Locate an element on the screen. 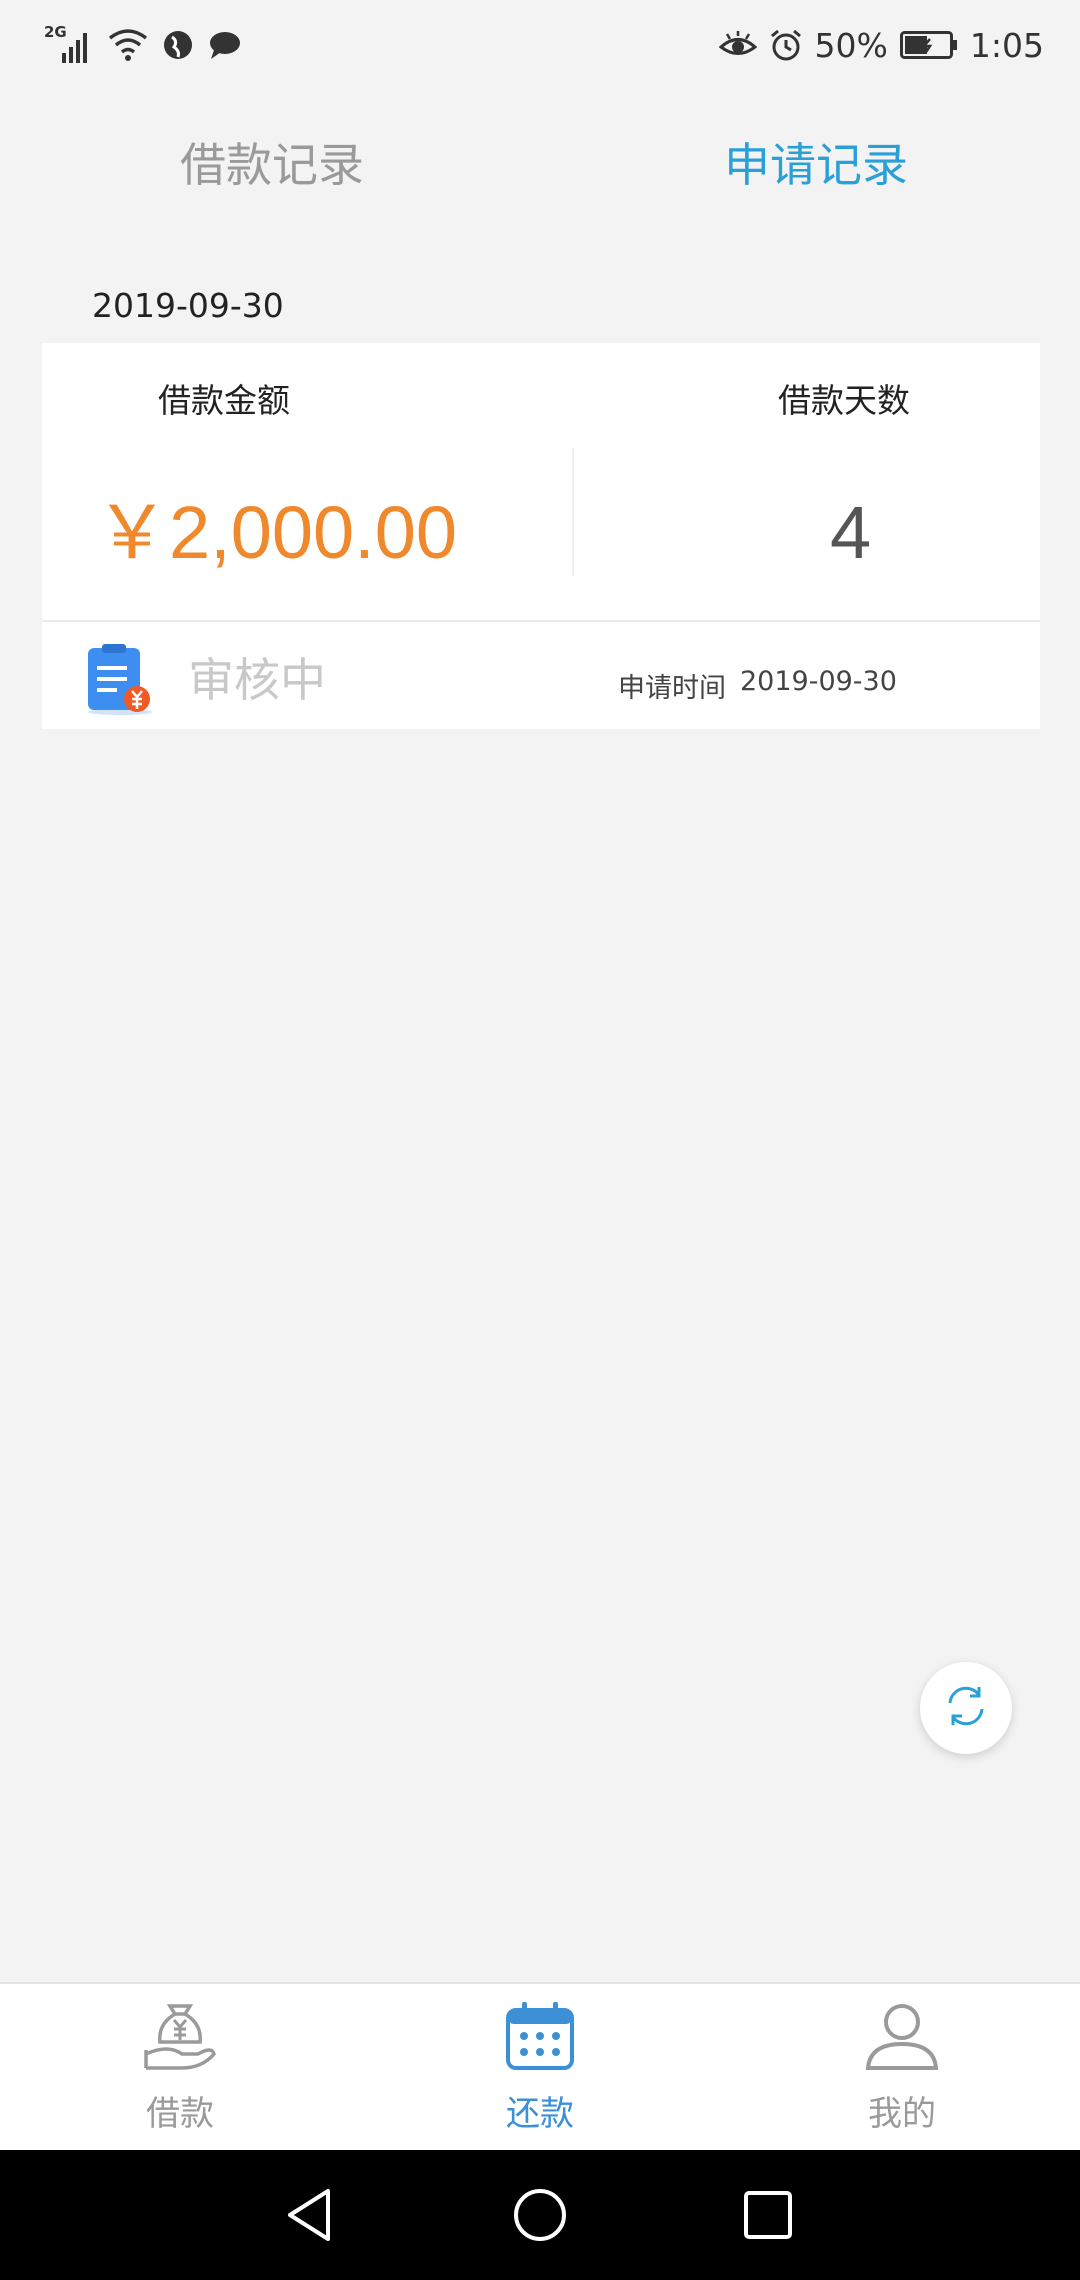  battery-icon is located at coordinates (928, 45).